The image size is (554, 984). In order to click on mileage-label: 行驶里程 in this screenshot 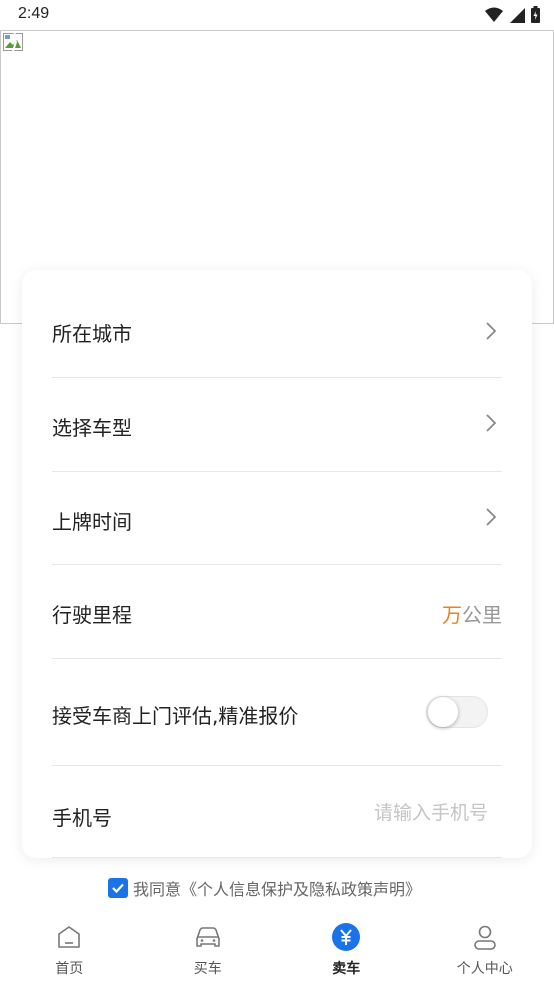, I will do `click(92, 615)`.